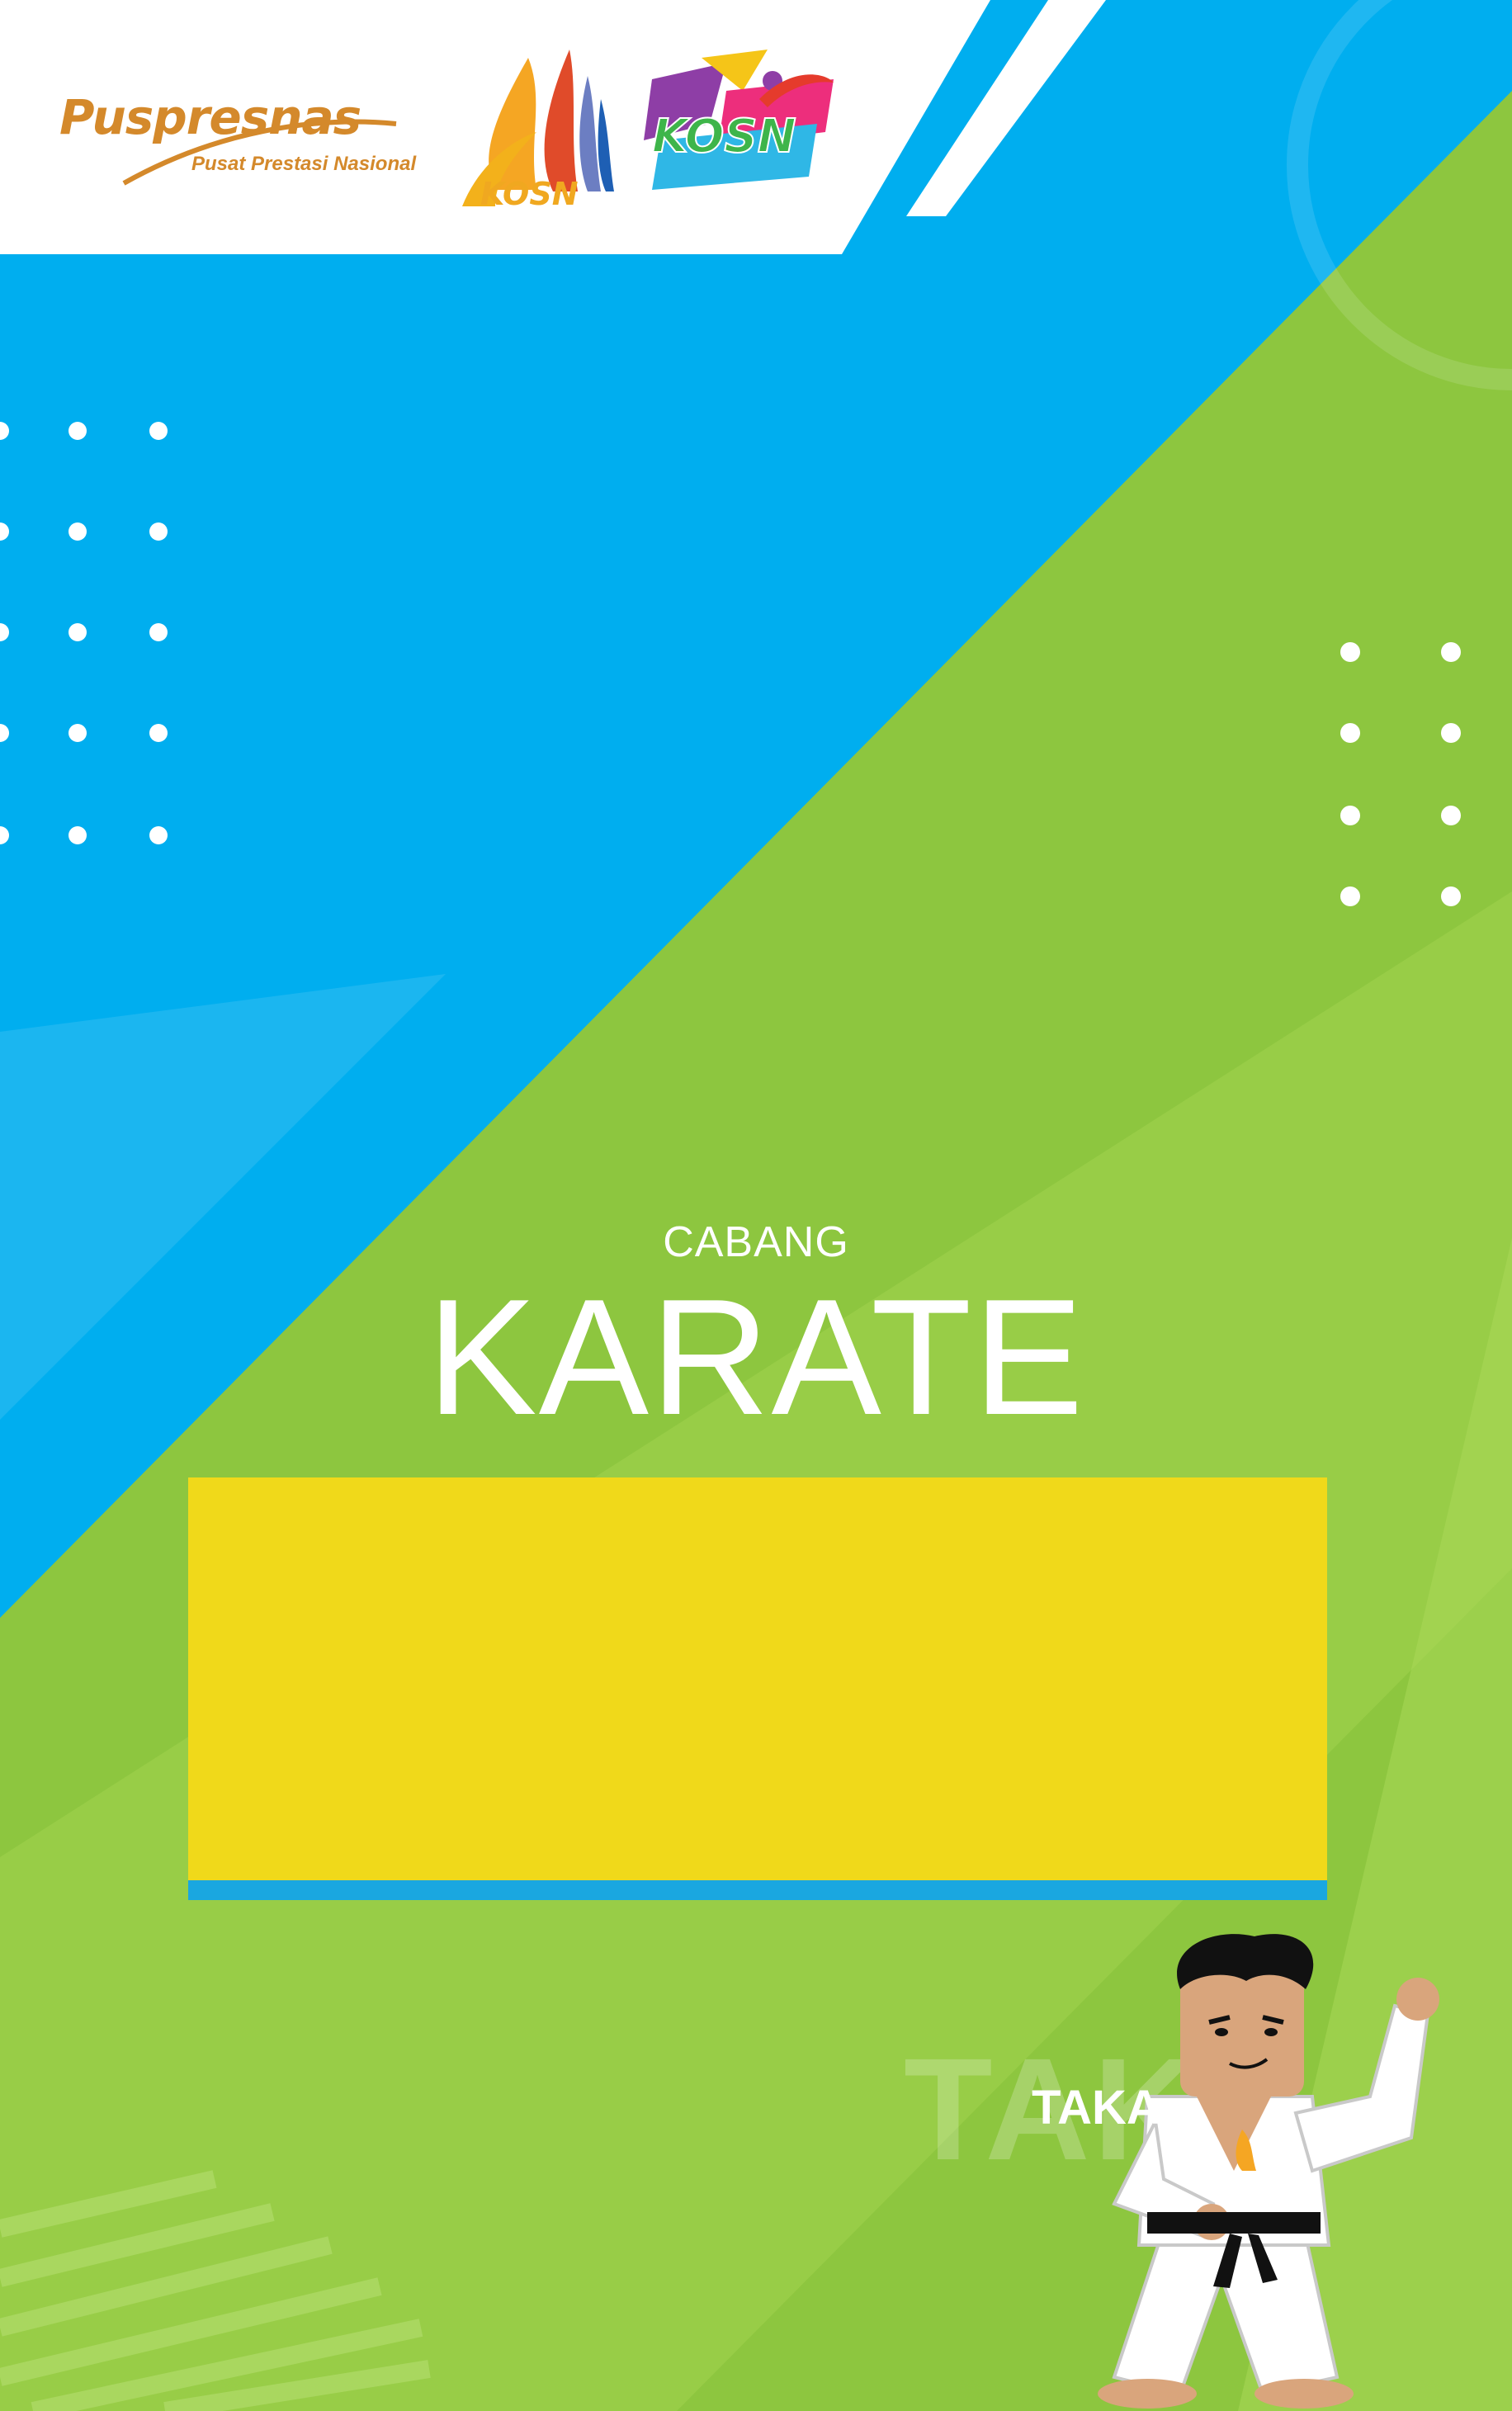 This screenshot has height=2411, width=1512. I want to click on mascot-name: TAKA, so click(1096, 2107).